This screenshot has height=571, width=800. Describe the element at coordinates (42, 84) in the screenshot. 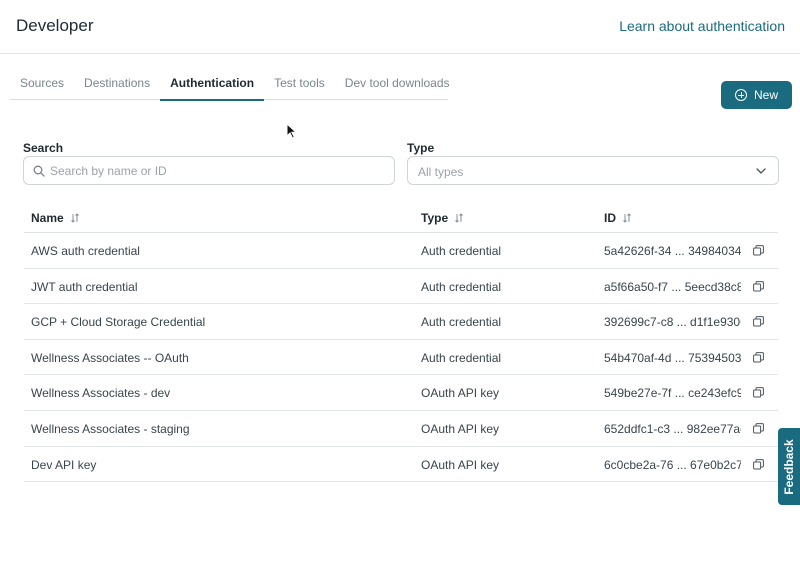

I see `tab-sources: Sources` at that location.